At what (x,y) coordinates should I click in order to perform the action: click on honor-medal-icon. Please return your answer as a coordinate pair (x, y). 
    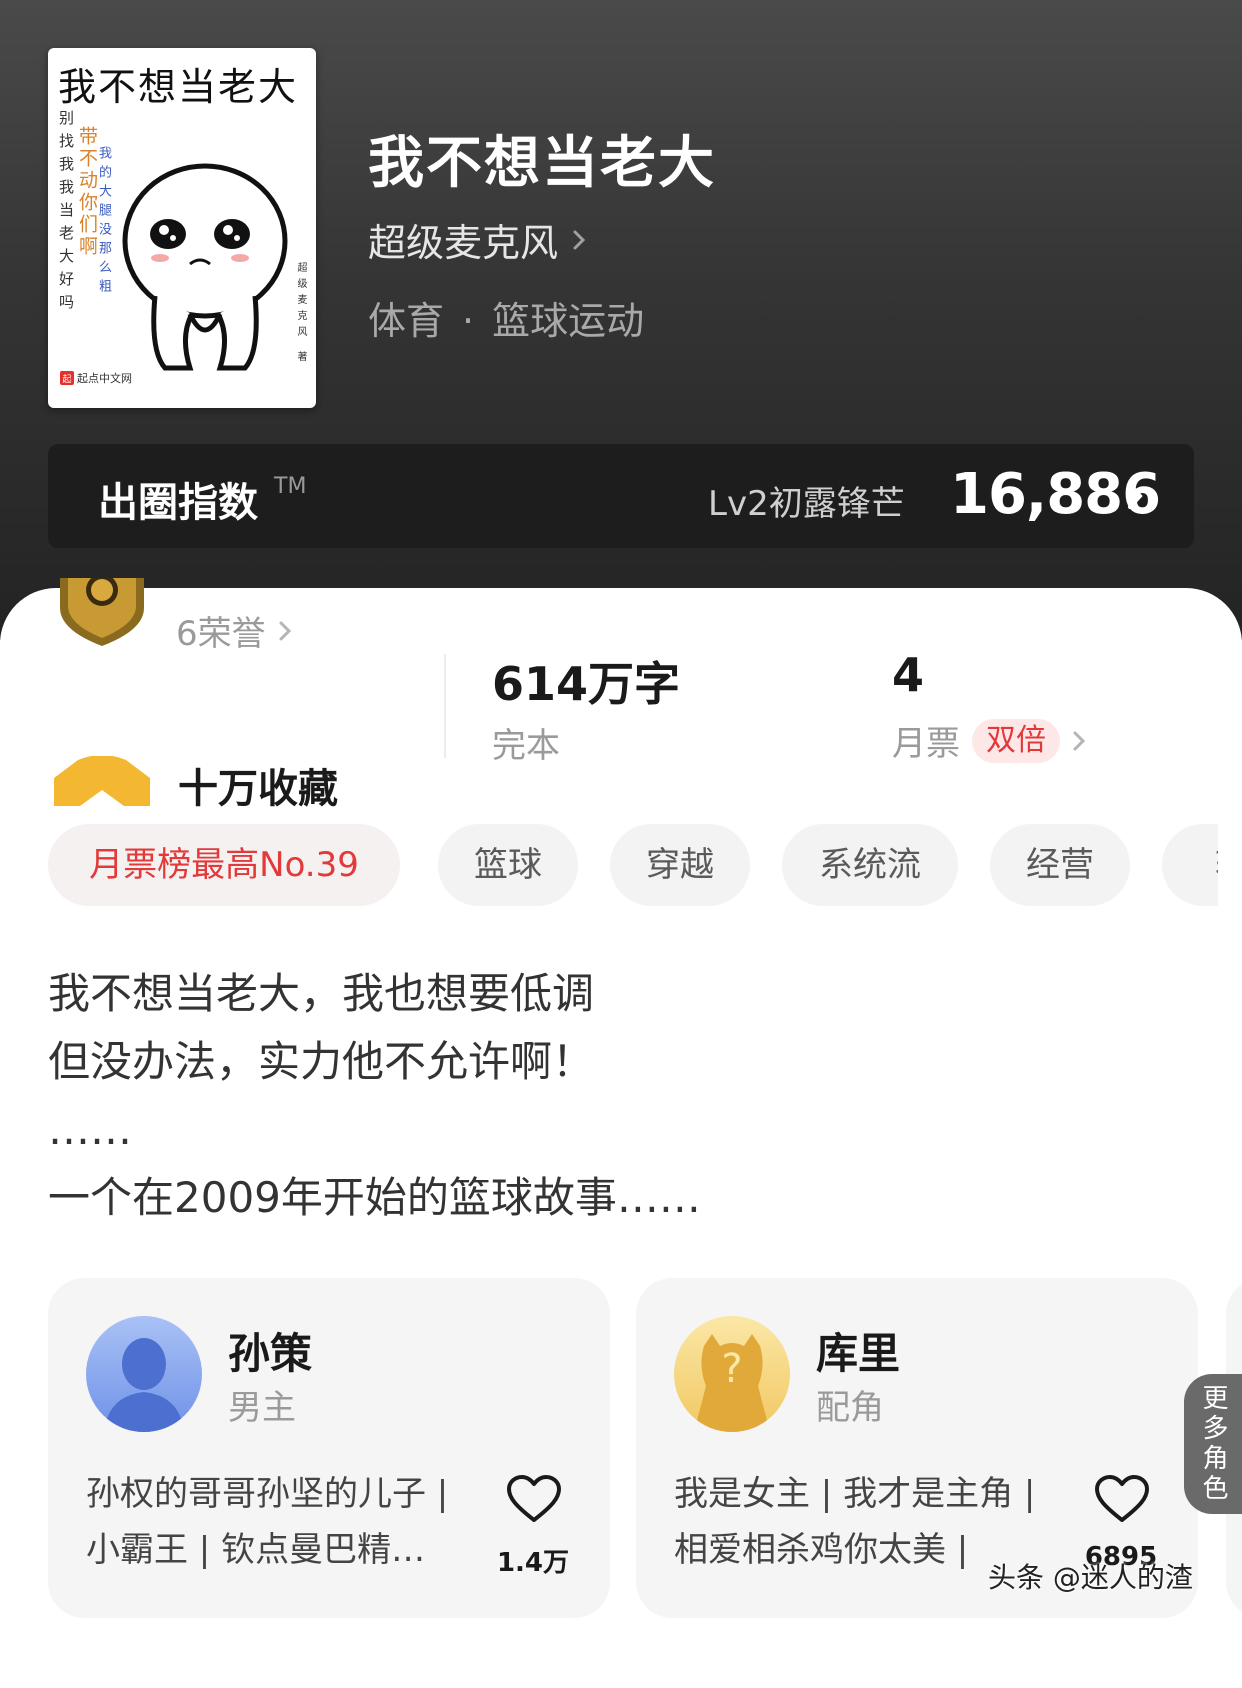
    Looking at the image, I should click on (102, 612).